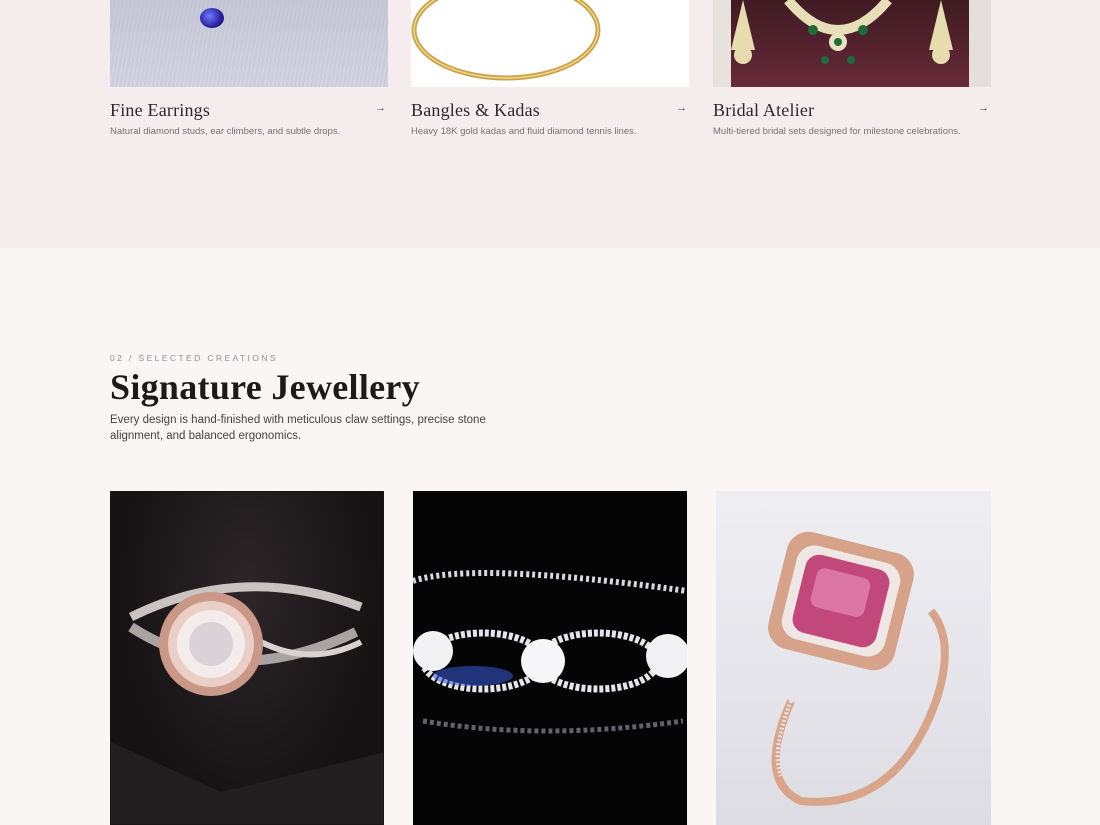  I want to click on diamond-link-bracelet-image, so click(550, 652).